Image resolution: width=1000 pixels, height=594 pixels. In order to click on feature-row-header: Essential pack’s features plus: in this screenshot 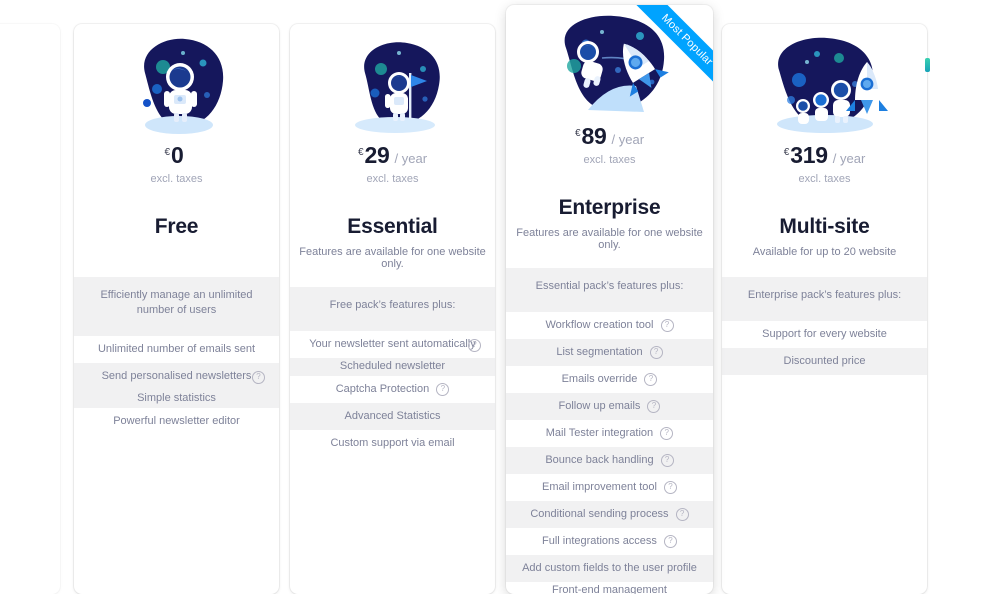, I will do `click(609, 290)`.